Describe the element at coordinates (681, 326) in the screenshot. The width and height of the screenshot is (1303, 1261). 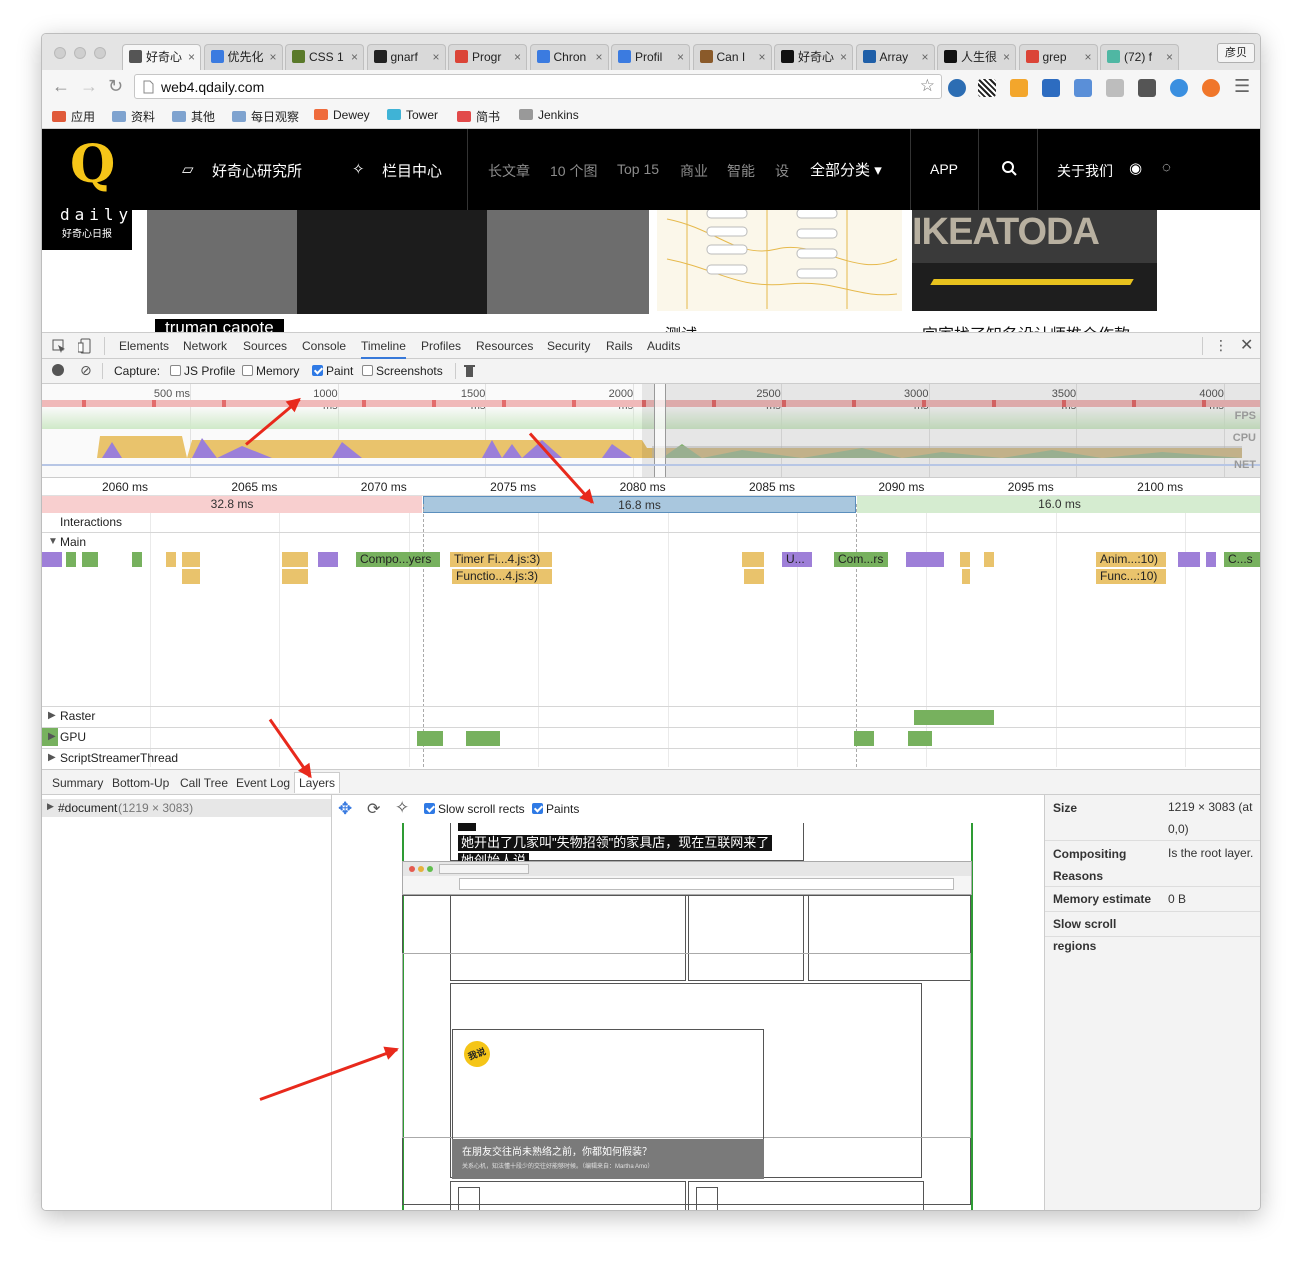
I see `article-caption: 测试` at that location.